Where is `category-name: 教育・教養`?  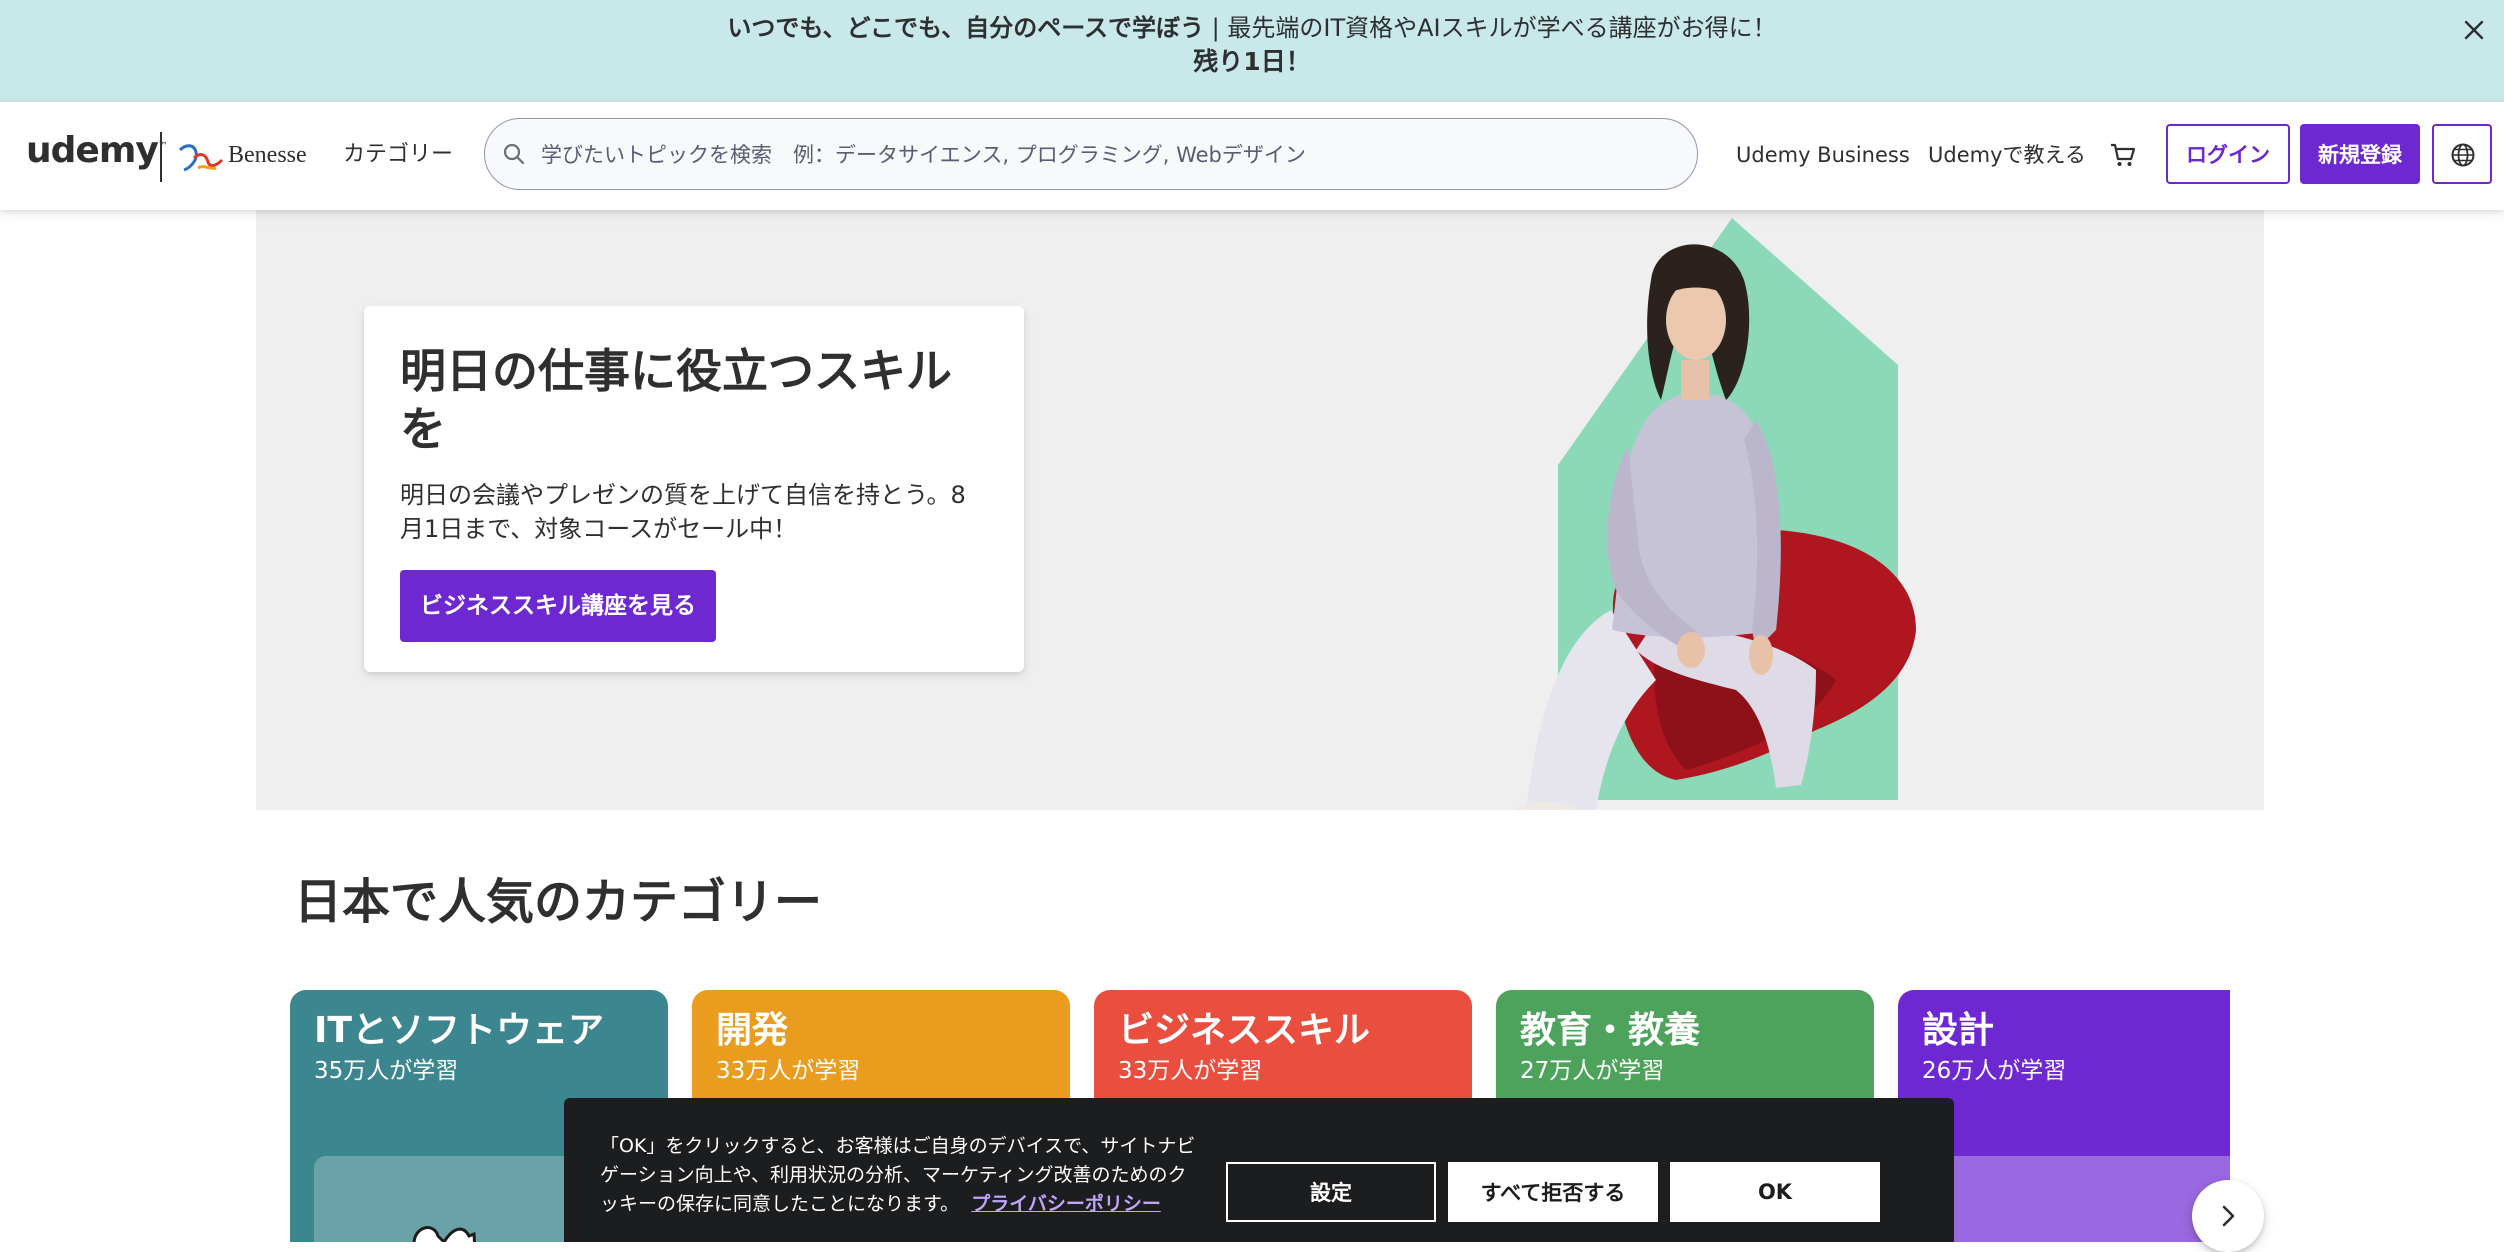 category-name: 教育・教養 is located at coordinates (1610, 1030).